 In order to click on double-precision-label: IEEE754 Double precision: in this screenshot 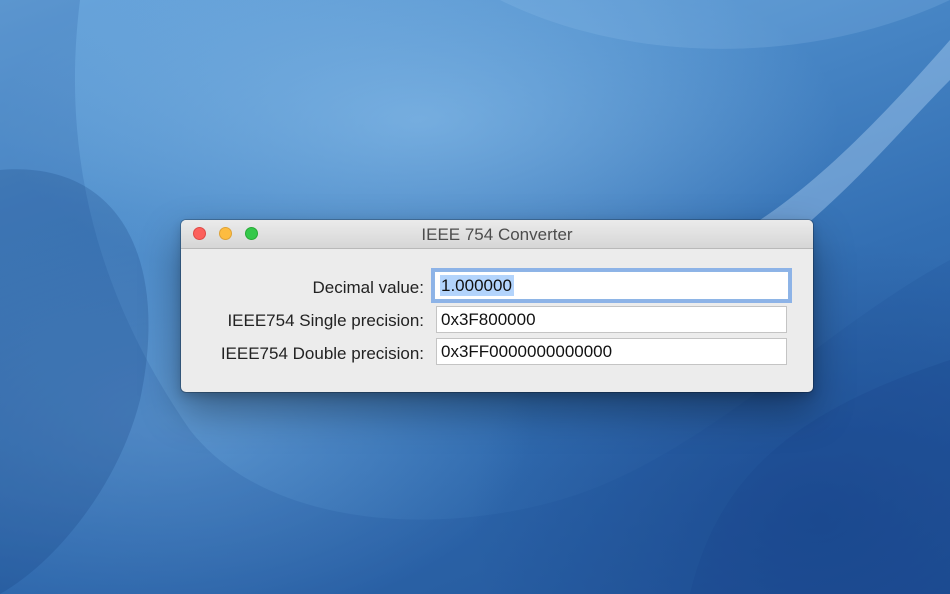, I will do `click(322, 353)`.